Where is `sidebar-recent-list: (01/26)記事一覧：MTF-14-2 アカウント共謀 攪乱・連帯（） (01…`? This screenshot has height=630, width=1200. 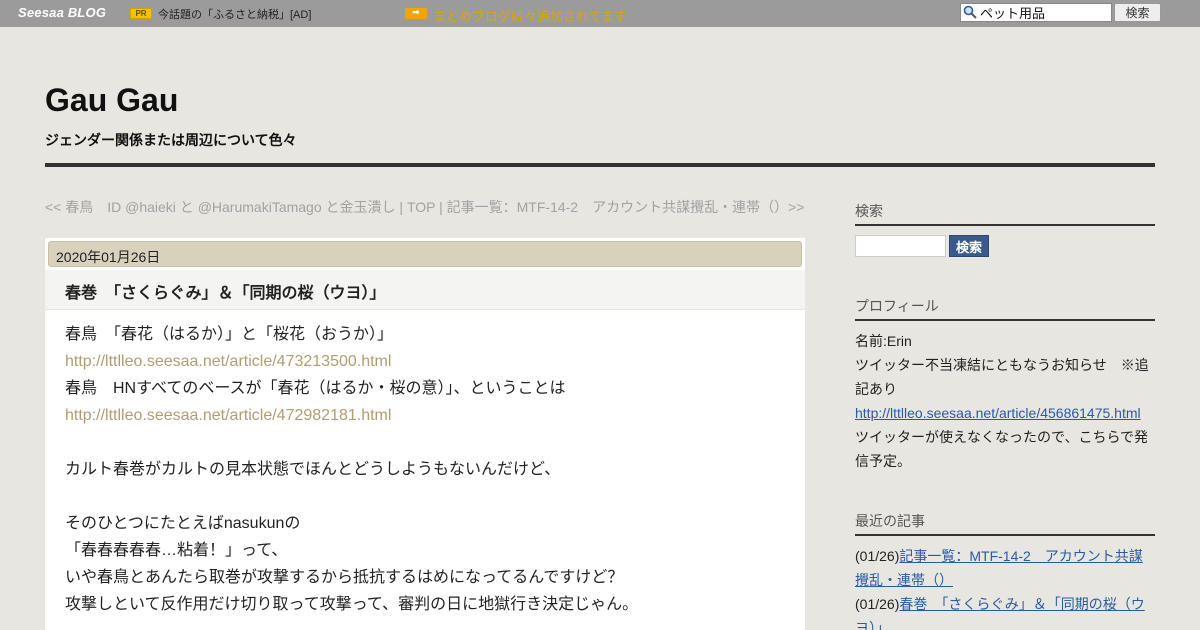 sidebar-recent-list: (01/26)記事一覧：MTF-14-2 アカウント共謀 攪乱・連帯（） (01… is located at coordinates (1005, 587).